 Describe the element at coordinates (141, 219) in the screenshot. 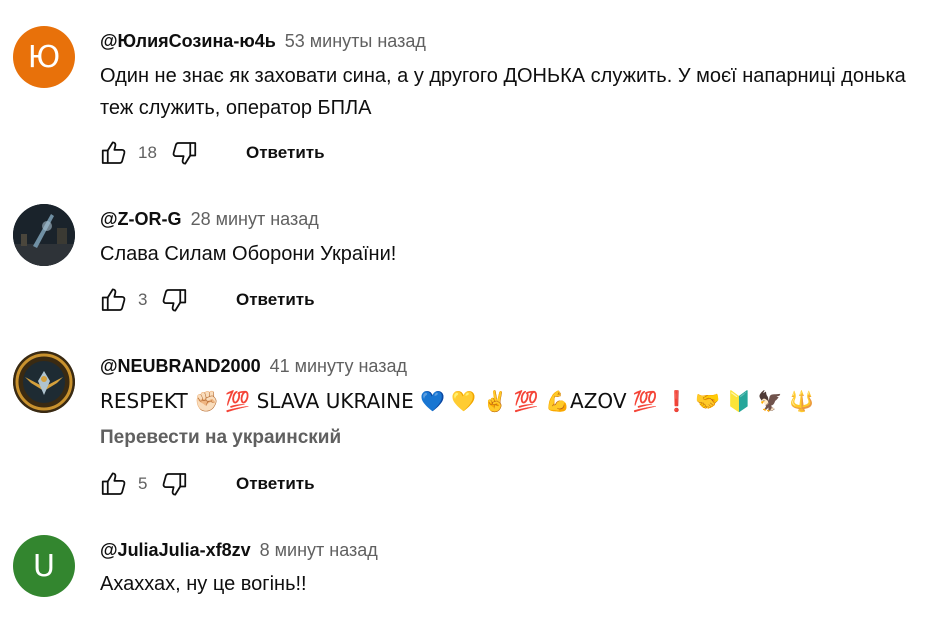

I see `comment-author: @Z-OR-G` at that location.